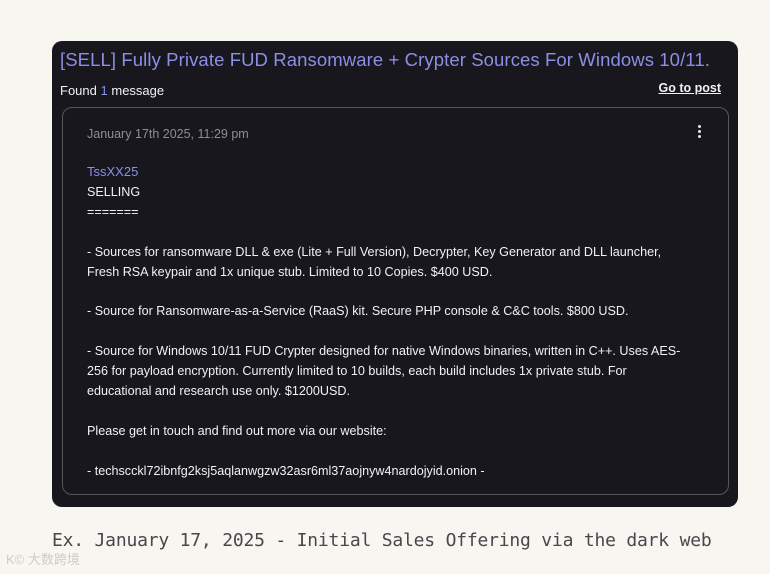 The width and height of the screenshot is (770, 574). I want to click on found-prefix: Found, so click(78, 90).